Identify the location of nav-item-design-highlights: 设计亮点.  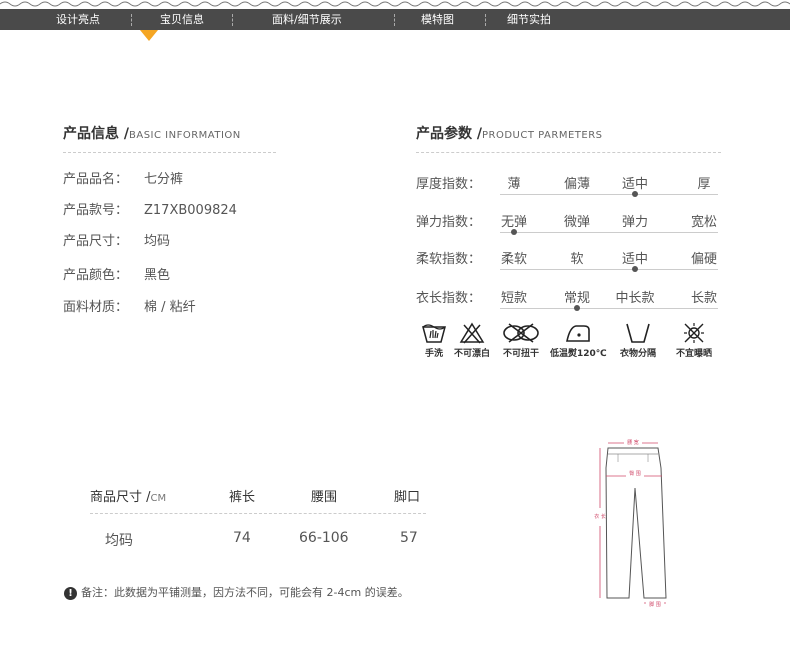
(78, 19).